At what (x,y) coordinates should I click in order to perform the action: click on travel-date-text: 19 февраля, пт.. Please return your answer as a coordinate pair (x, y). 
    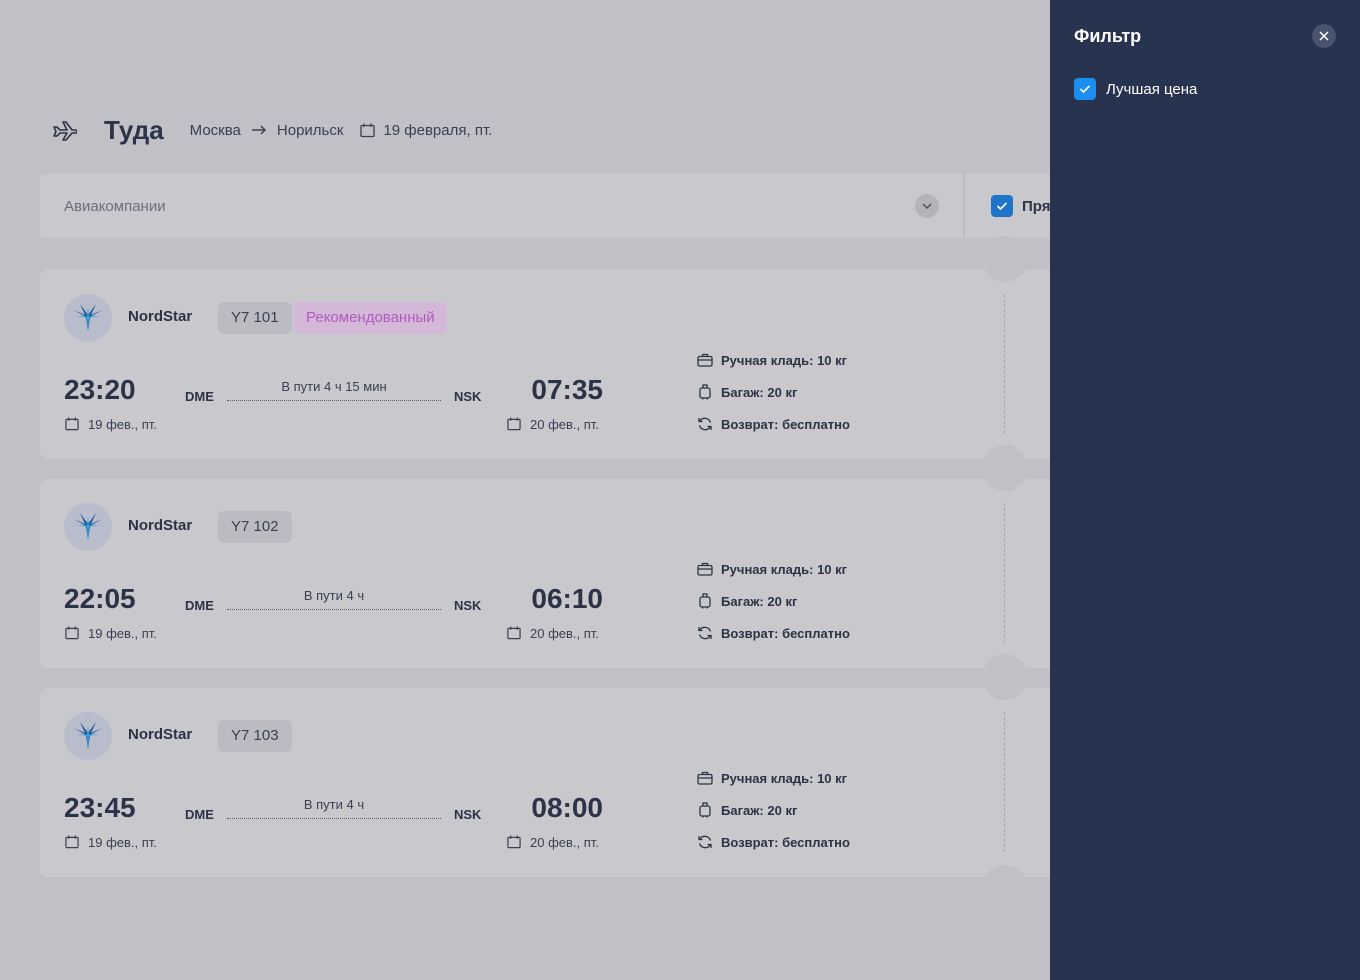
    Looking at the image, I should click on (438, 130).